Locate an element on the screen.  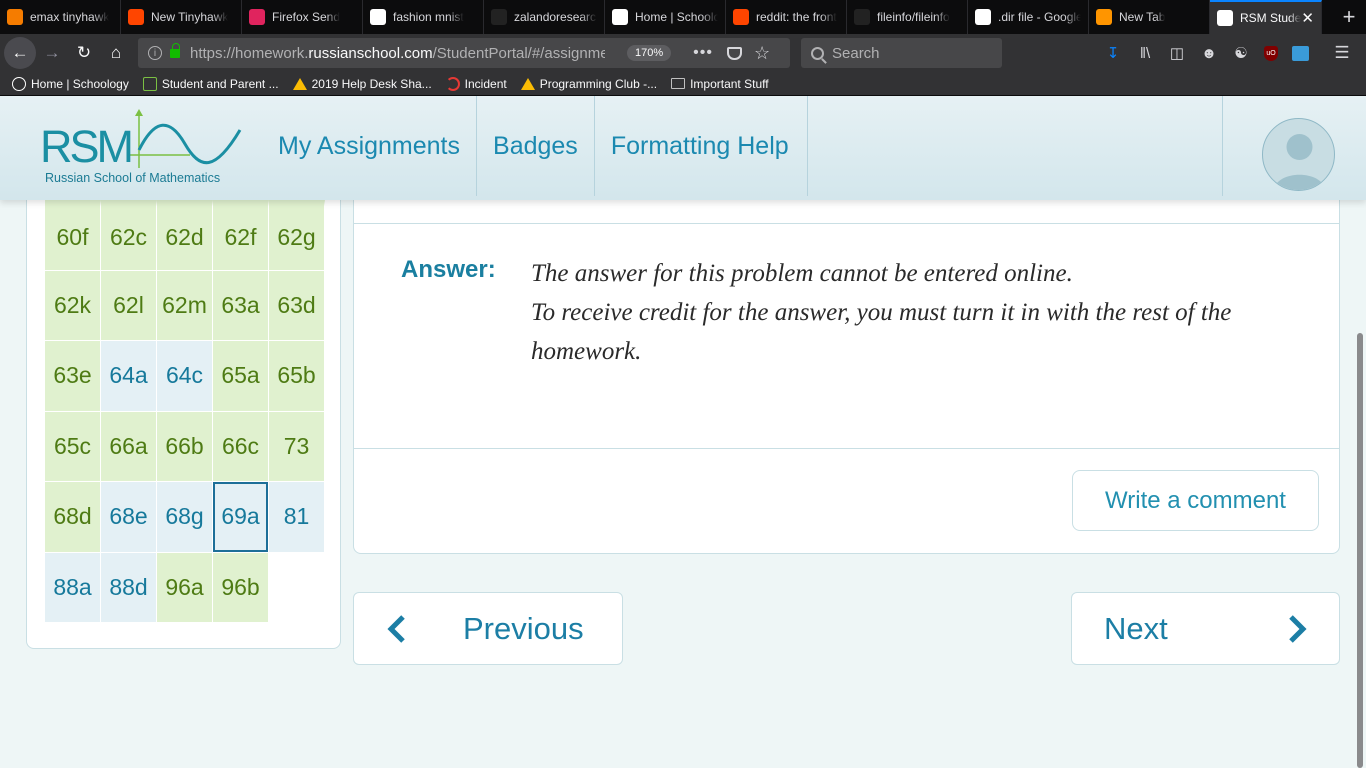
problem-cell-66c: 66c is located at coordinates (241, 446).